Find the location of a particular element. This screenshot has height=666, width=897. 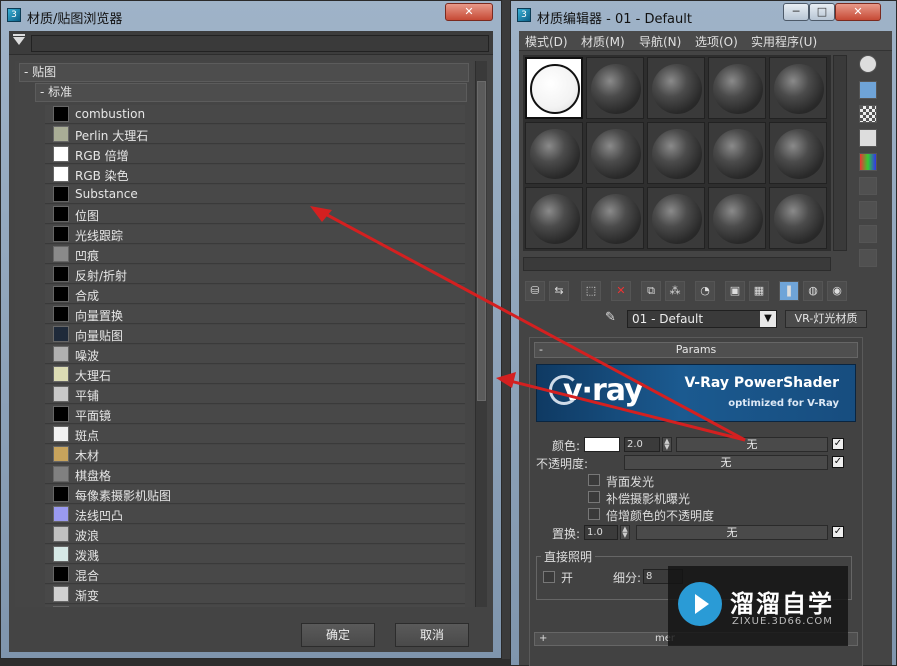

list-item: 向量置换 is located at coordinates (255, 314).